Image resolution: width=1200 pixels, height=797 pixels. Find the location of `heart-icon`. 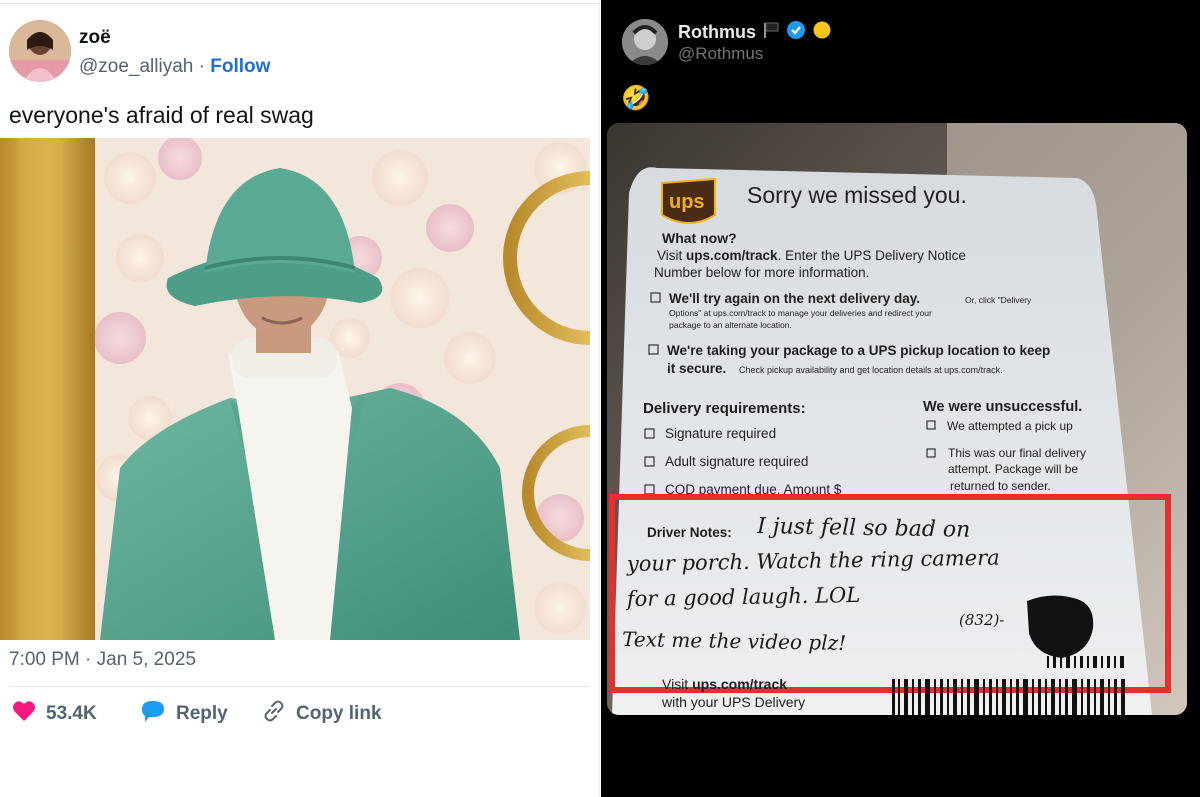

heart-icon is located at coordinates (24, 714).